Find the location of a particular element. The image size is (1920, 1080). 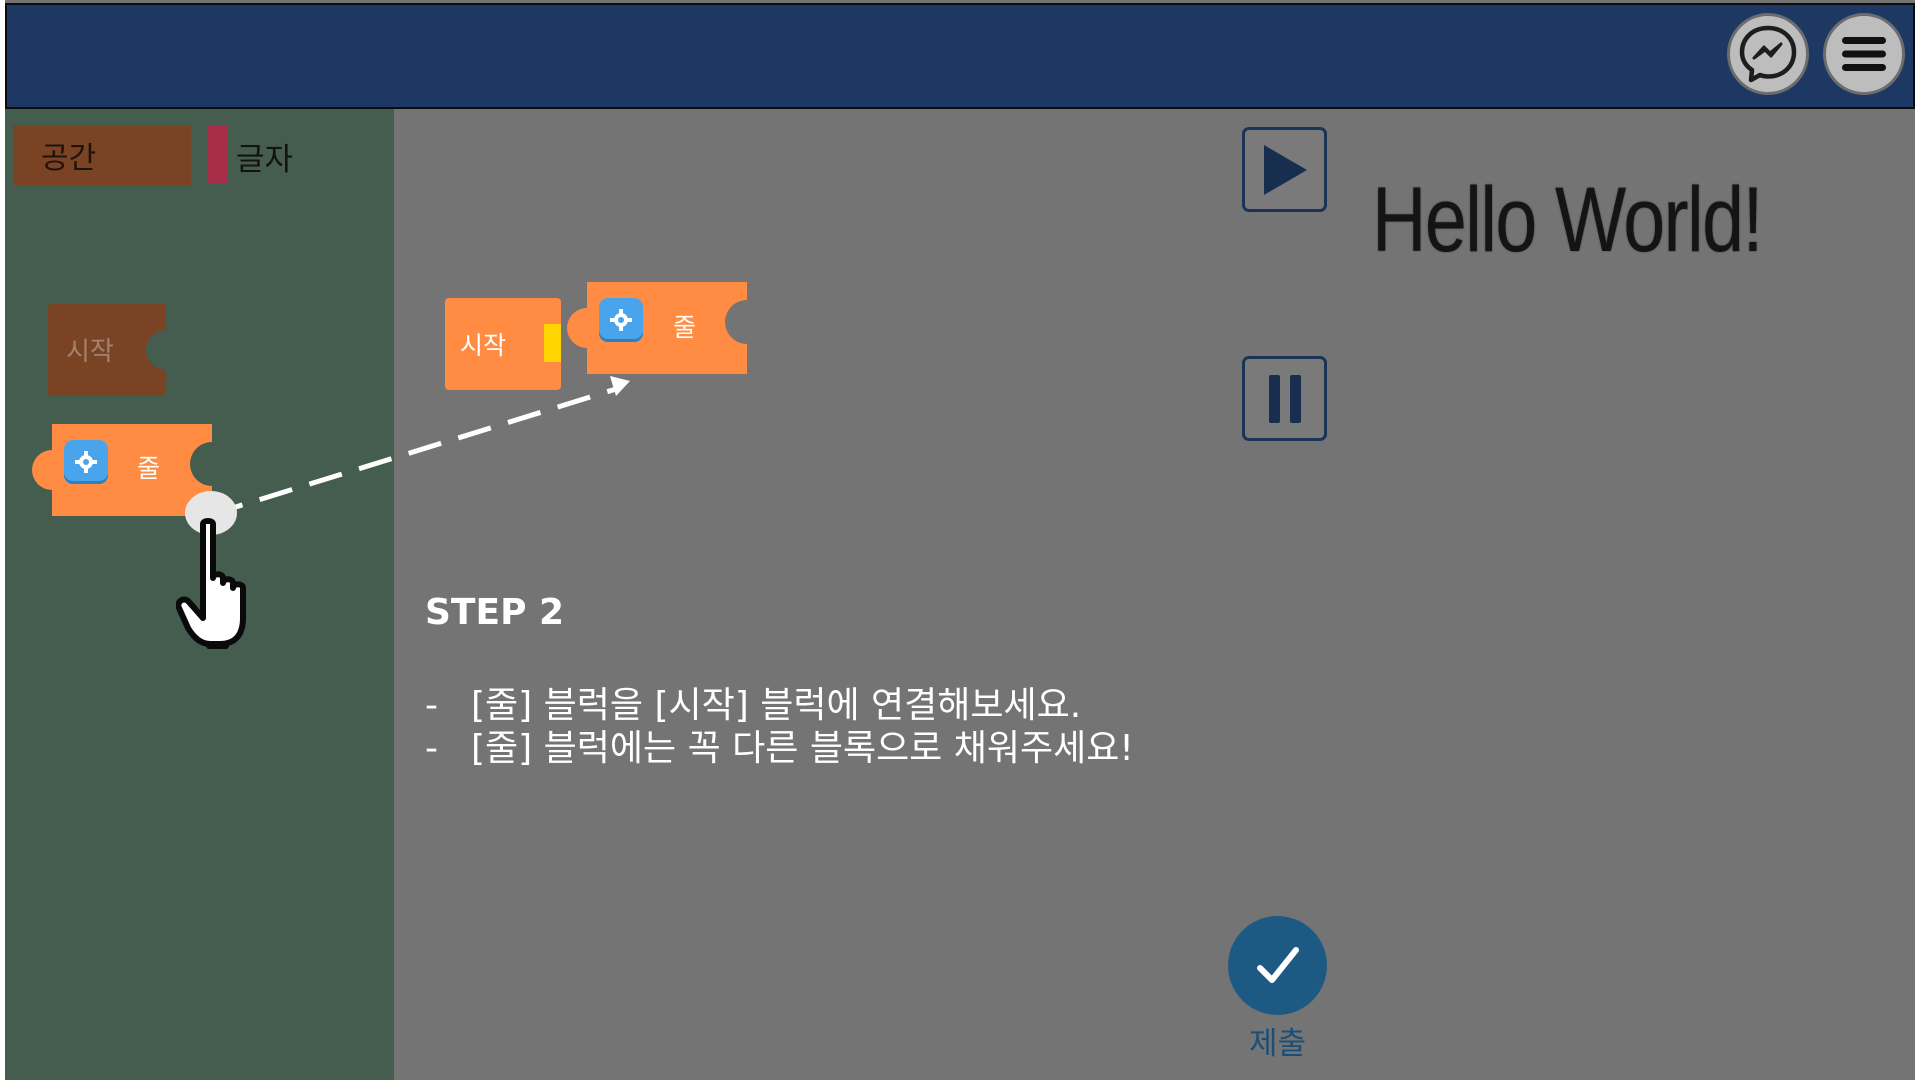

messenger-button is located at coordinates (1768, 54).